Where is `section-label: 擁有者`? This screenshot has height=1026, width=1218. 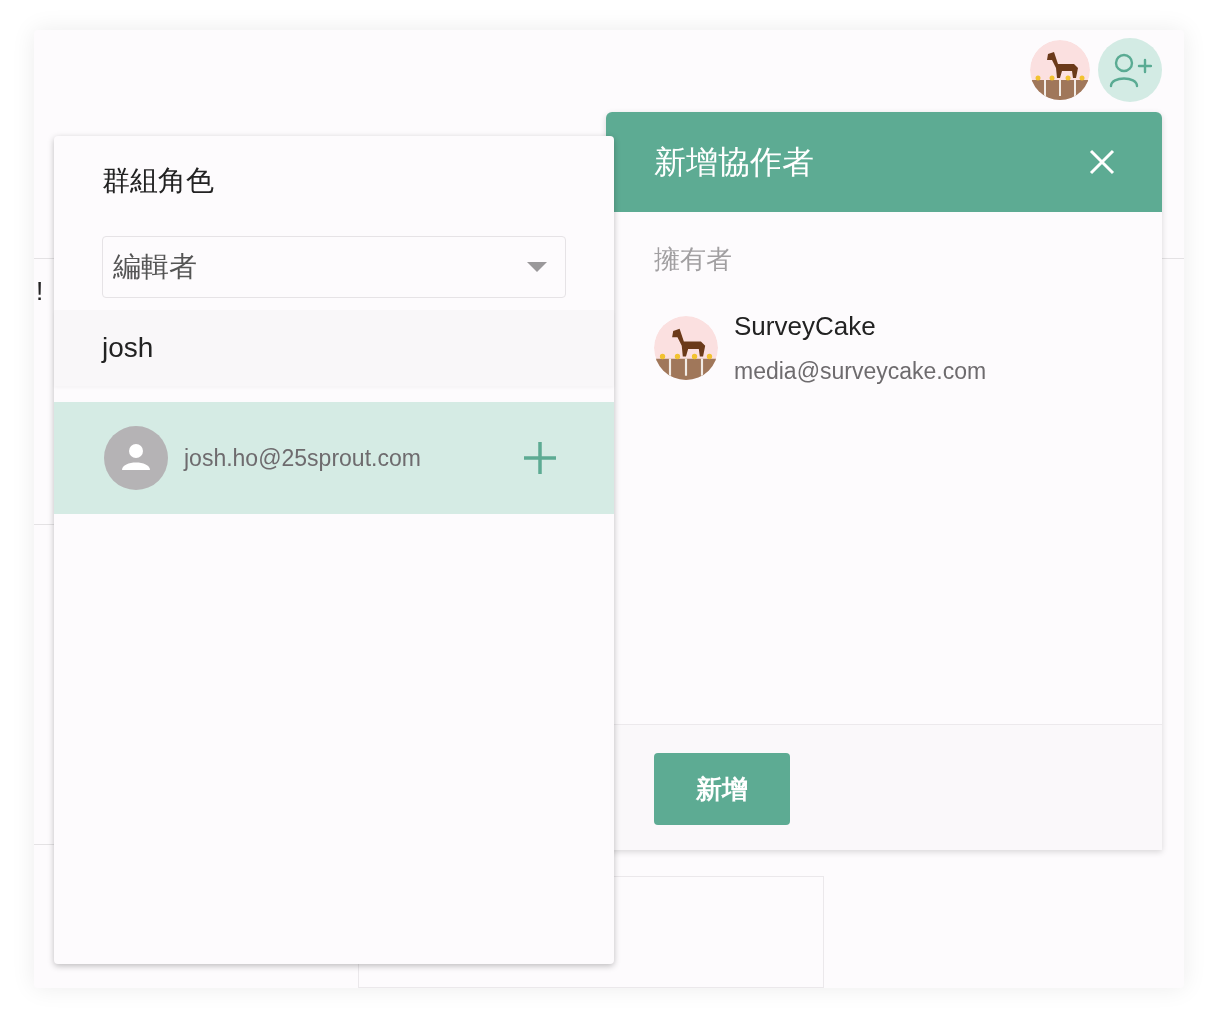
section-label: 擁有者 is located at coordinates (693, 259).